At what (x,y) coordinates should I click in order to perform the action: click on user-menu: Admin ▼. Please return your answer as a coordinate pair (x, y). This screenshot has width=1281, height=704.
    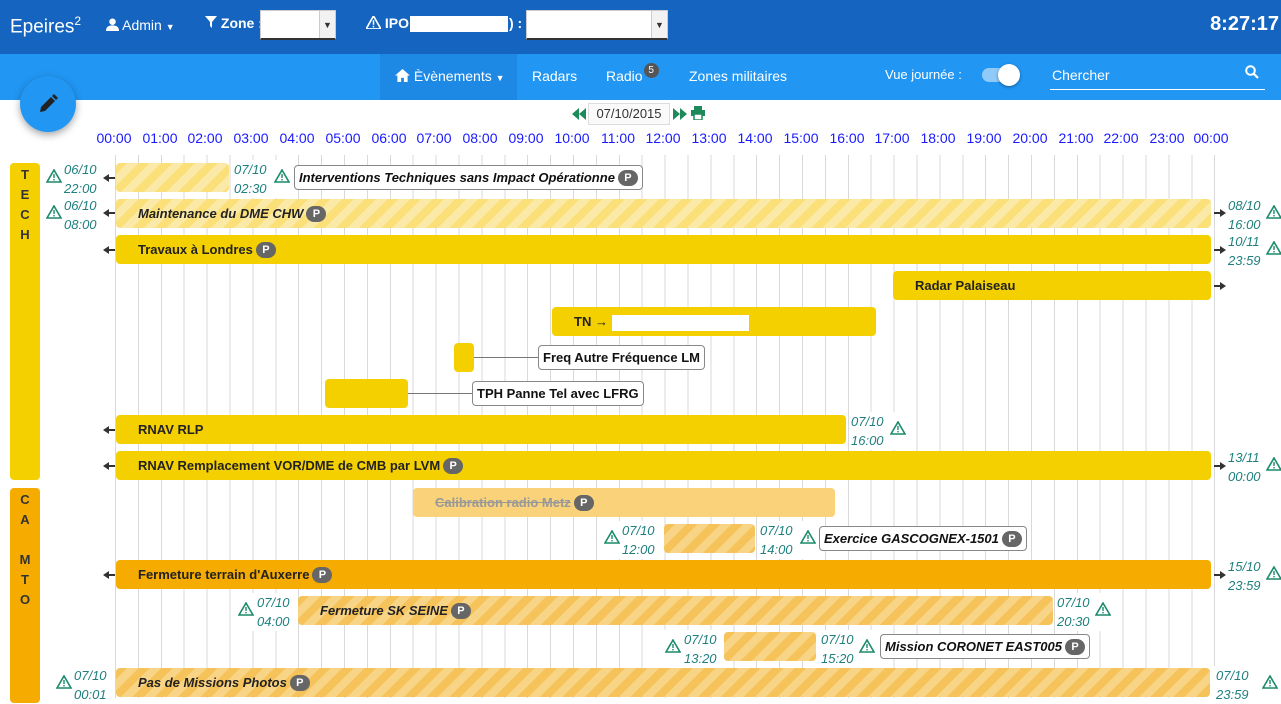
    Looking at the image, I should click on (140, 25).